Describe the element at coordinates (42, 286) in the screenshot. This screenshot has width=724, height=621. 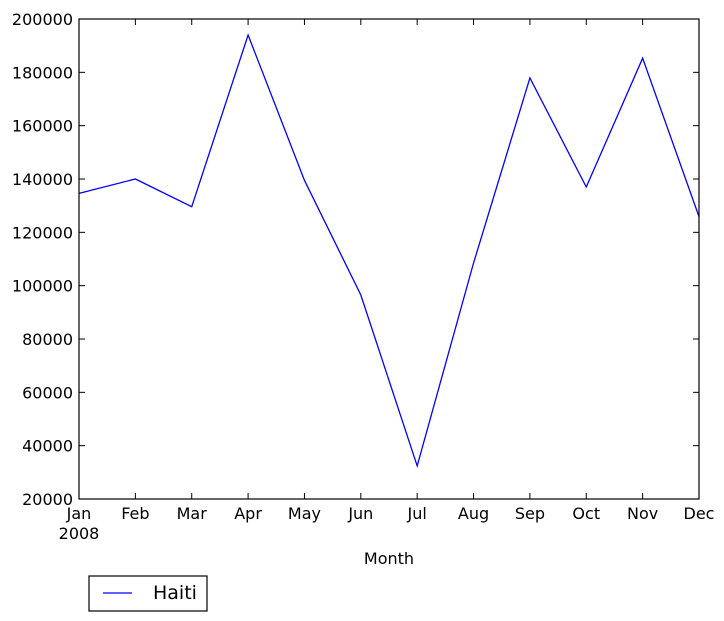
I see `y-tick-label: 100000` at that location.